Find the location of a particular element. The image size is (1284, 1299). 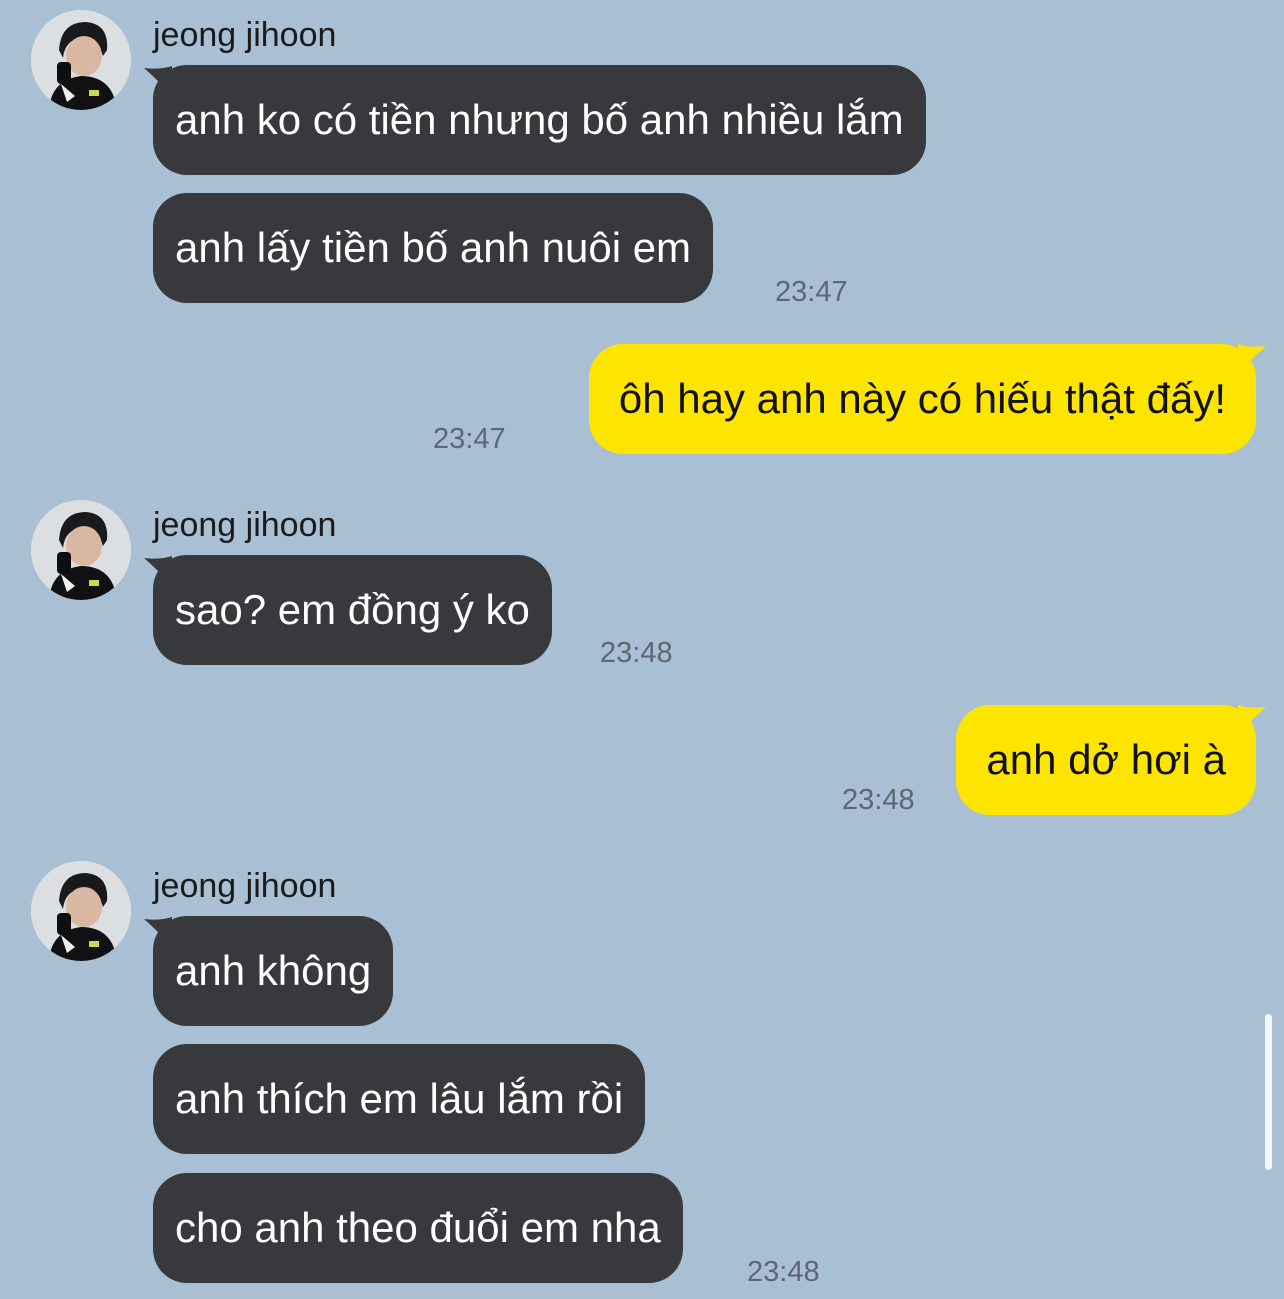

outgoing-message: ôh hay anh này có hiếu thật đấy! is located at coordinates (922, 399).